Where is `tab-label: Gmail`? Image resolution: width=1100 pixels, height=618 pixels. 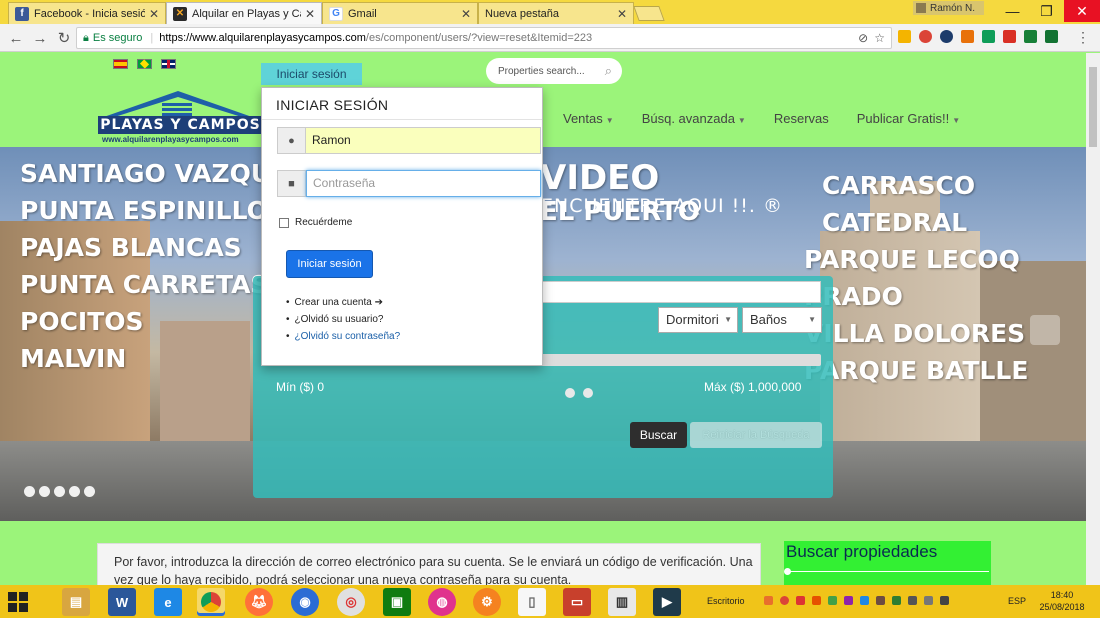
tab-label: Gmail is located at coordinates (362, 13).